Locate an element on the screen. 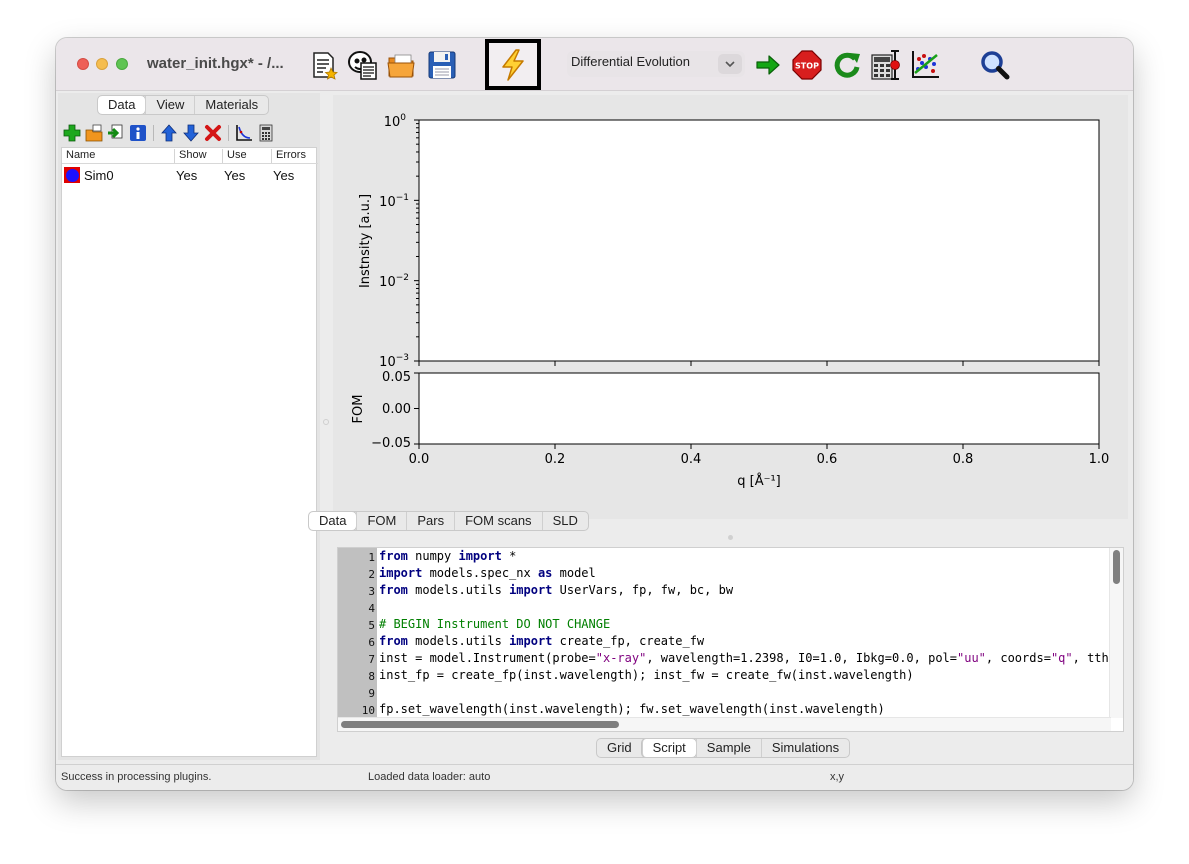 This screenshot has width=1189, height=864. vertical-scrollbar is located at coordinates (1116, 633).